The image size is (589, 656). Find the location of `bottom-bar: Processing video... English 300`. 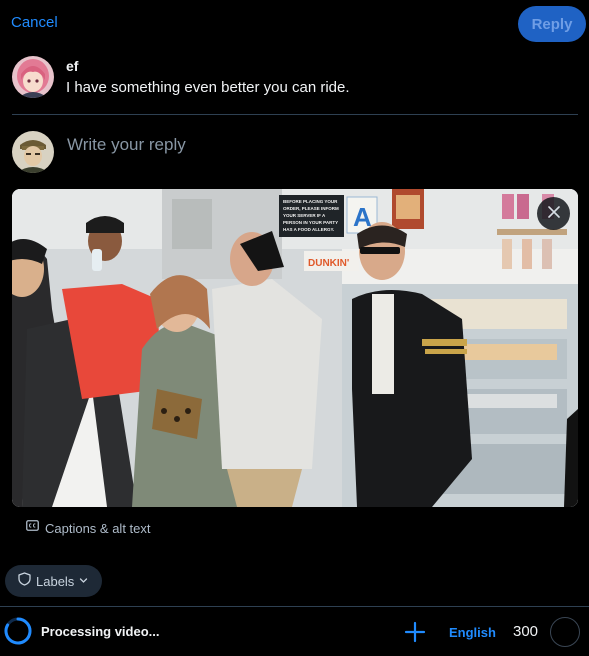

bottom-bar: Processing video... English 300 is located at coordinates (294, 631).